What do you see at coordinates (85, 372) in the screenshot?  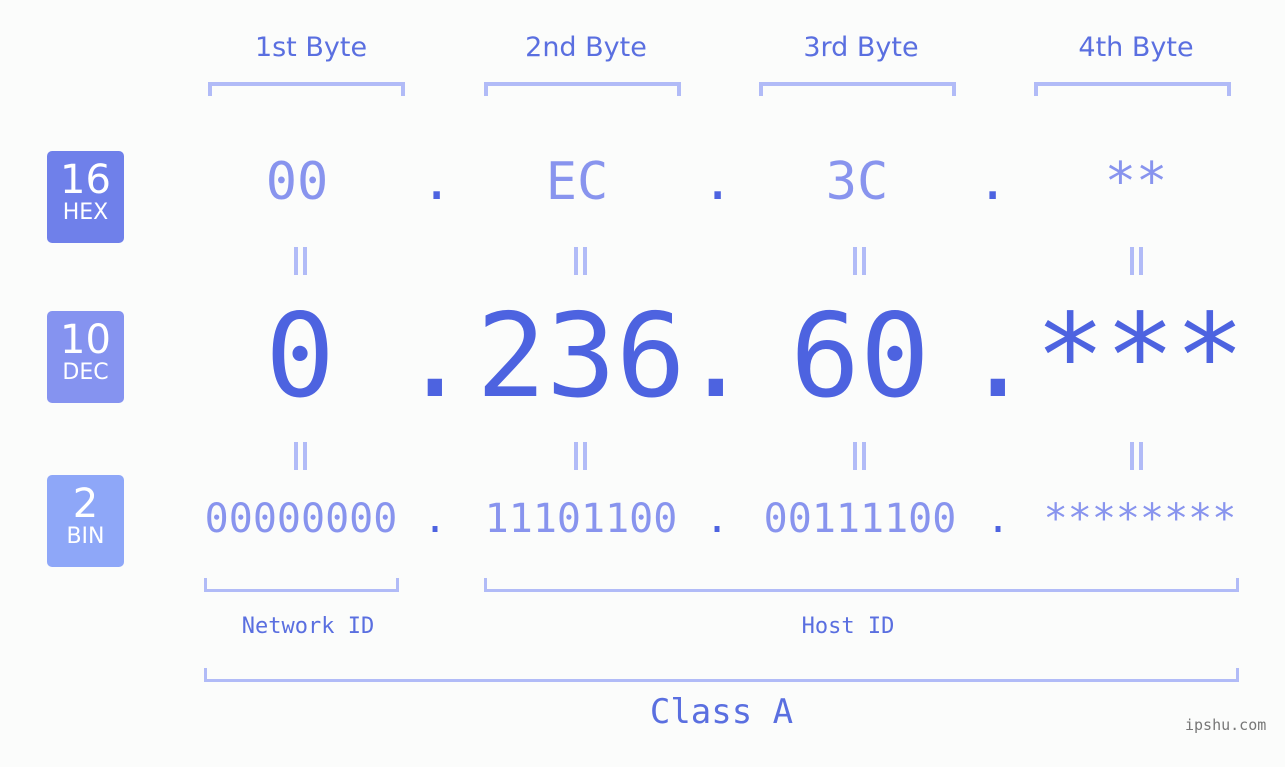 I see `dec-badge-label: DEC` at bounding box center [85, 372].